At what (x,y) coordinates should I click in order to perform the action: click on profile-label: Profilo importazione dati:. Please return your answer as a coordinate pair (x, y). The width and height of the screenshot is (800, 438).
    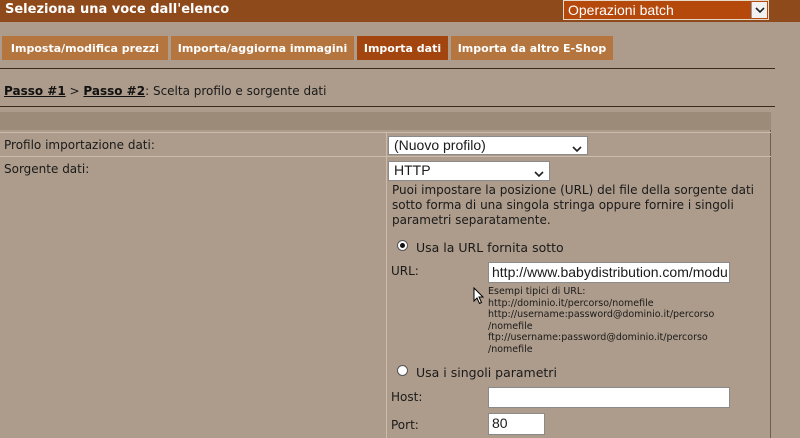
    Looking at the image, I should click on (79, 145).